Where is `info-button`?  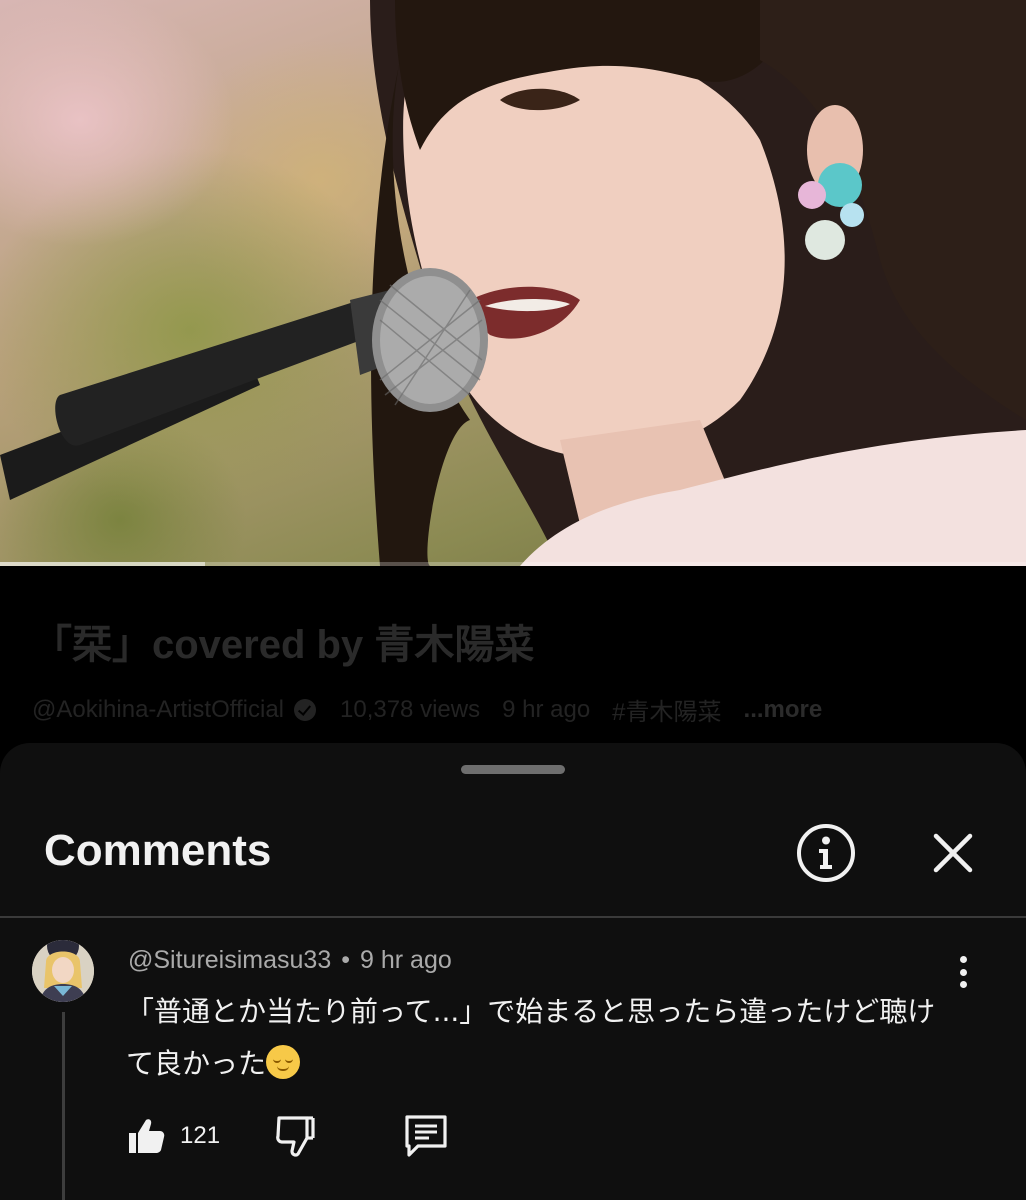
info-button is located at coordinates (826, 853).